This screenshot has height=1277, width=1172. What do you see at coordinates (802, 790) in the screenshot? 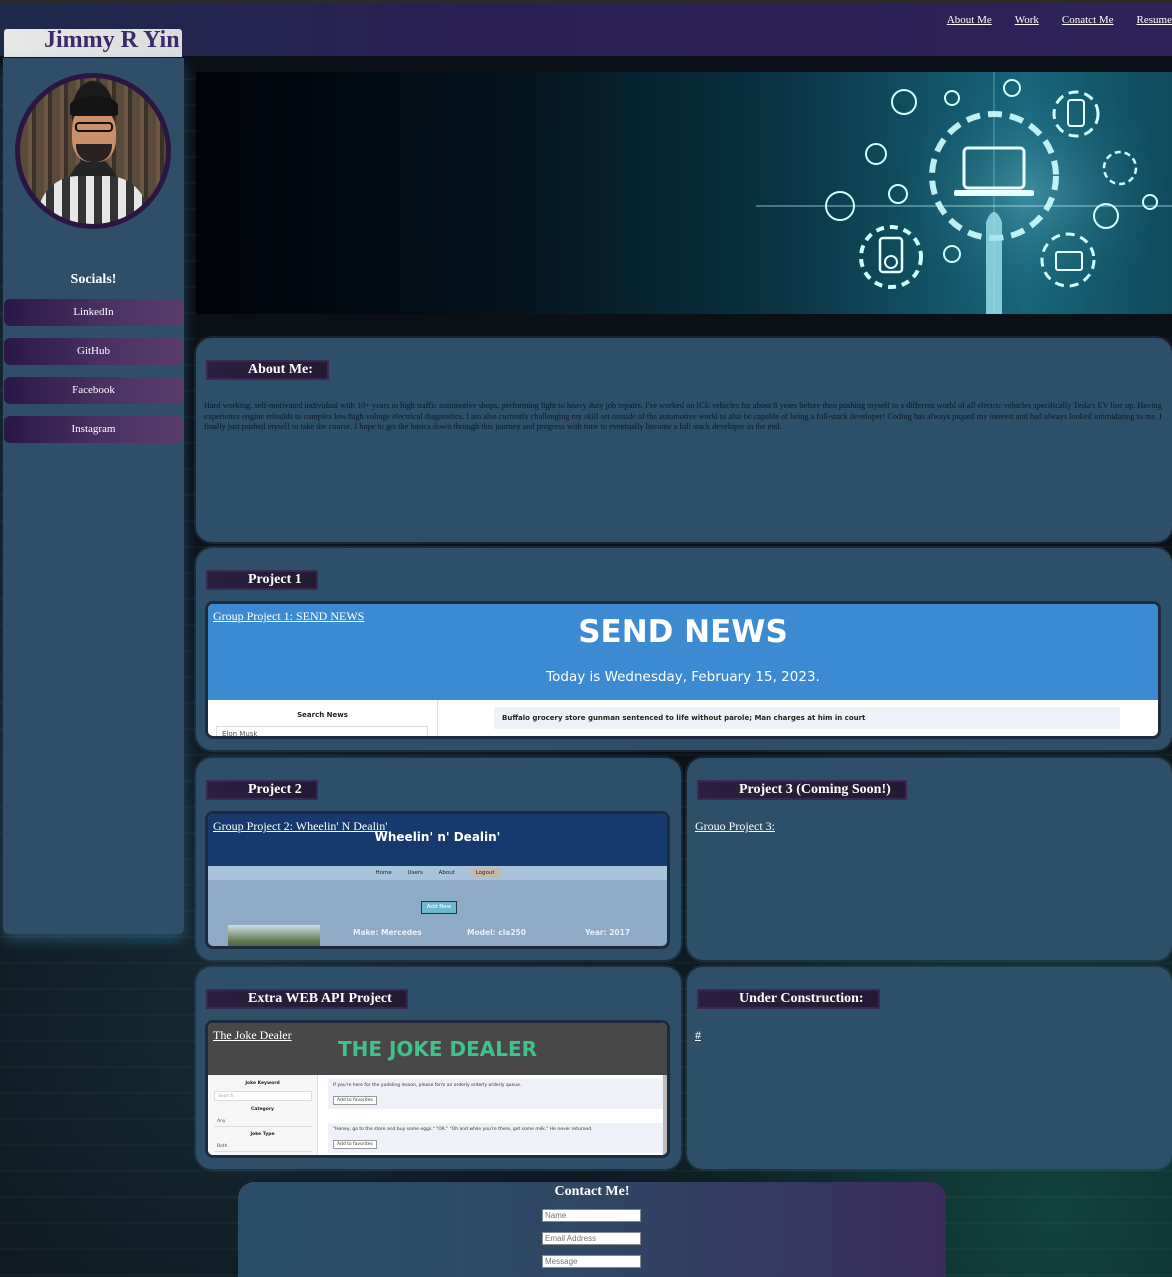
I see `project-3-heading: Project 3 (Coming Soon!)` at bounding box center [802, 790].